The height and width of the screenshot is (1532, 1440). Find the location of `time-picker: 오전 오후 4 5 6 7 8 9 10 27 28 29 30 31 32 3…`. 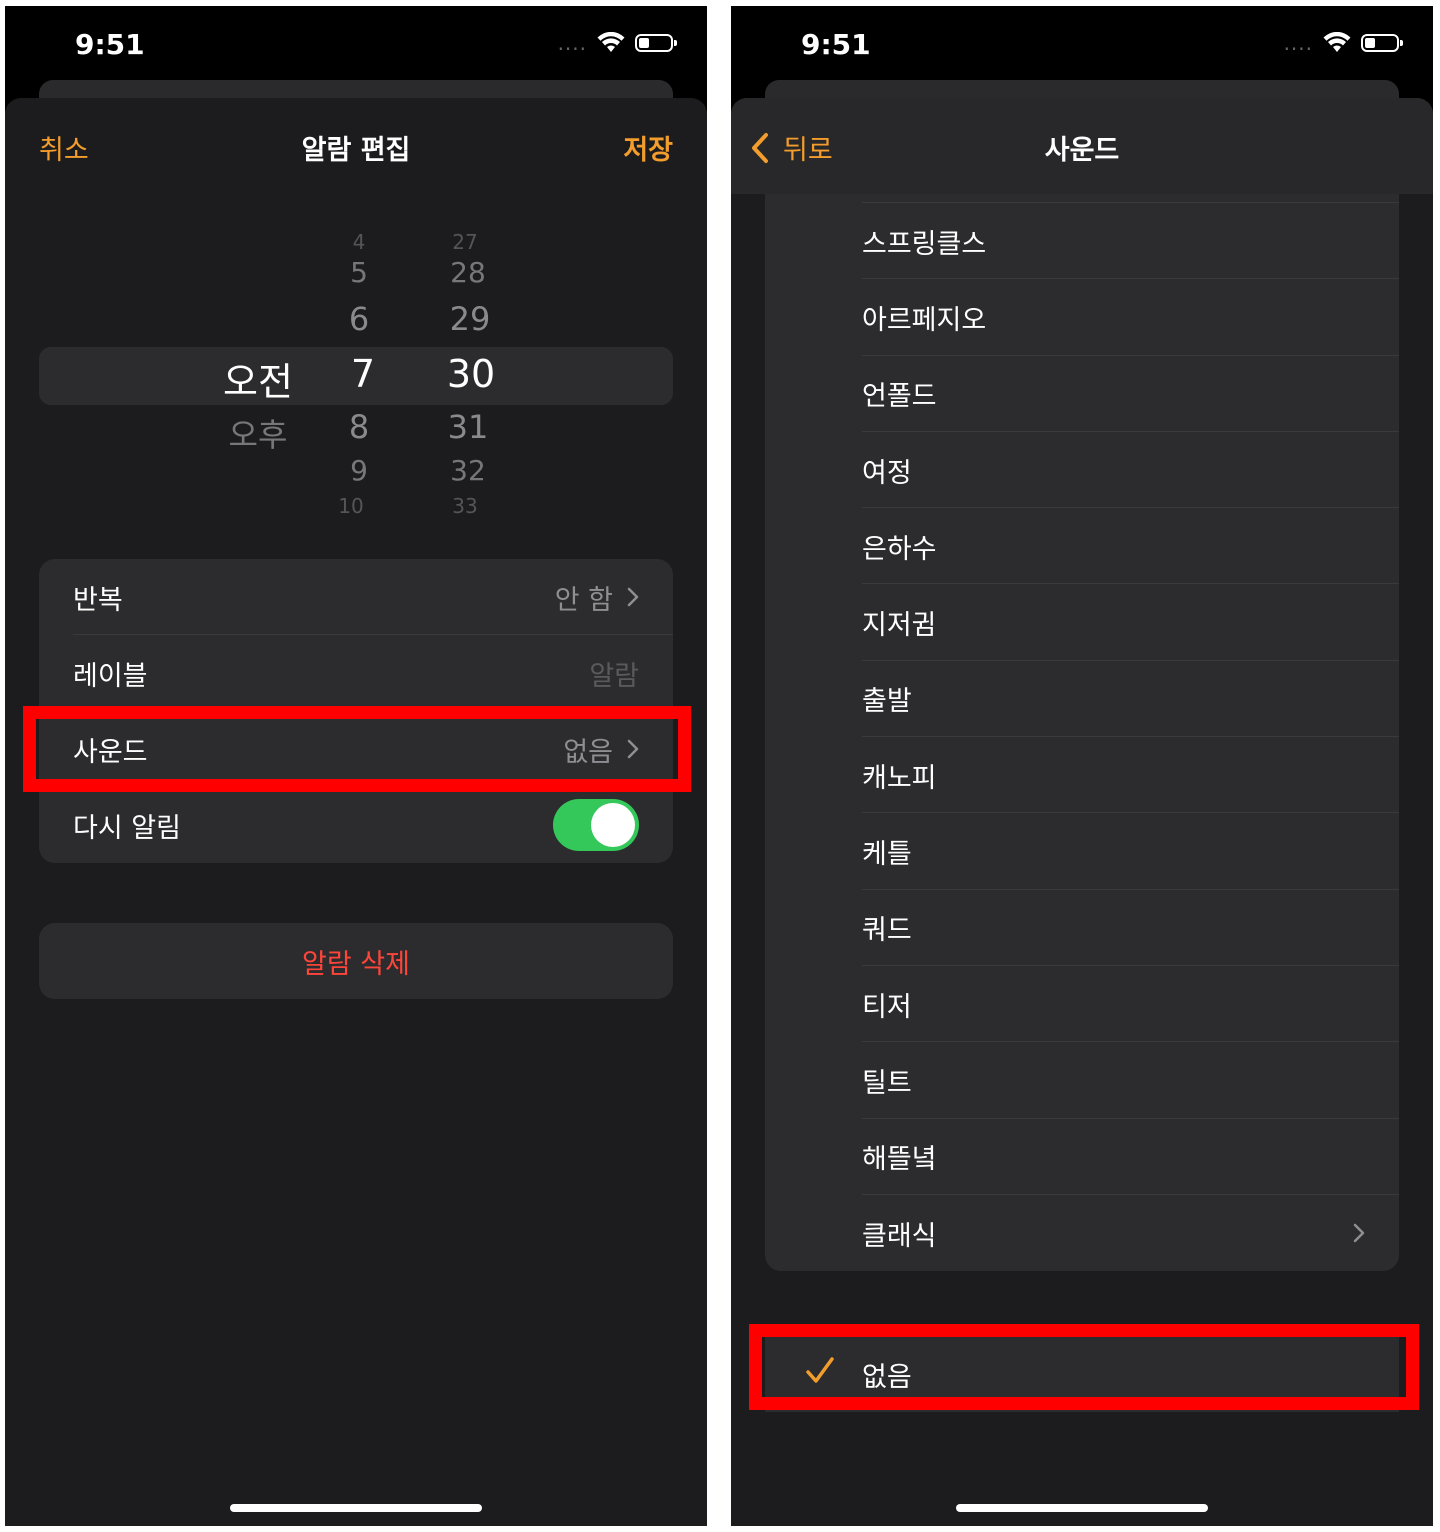

time-picker: 오전 오후 4 5 6 7 8 9 10 27 28 29 30 31 32 3… is located at coordinates (356, 378).